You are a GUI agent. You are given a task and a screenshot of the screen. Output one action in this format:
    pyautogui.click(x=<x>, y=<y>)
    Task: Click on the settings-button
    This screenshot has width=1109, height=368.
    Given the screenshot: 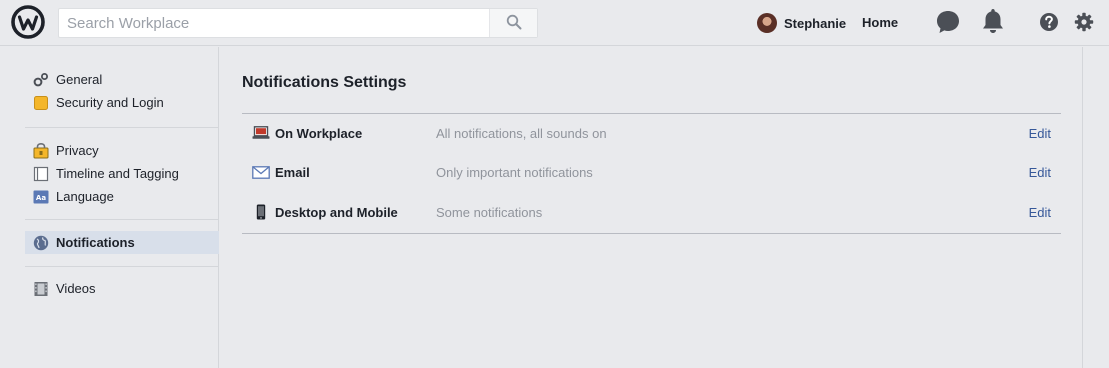 What is the action you would take?
    pyautogui.click(x=1084, y=23)
    